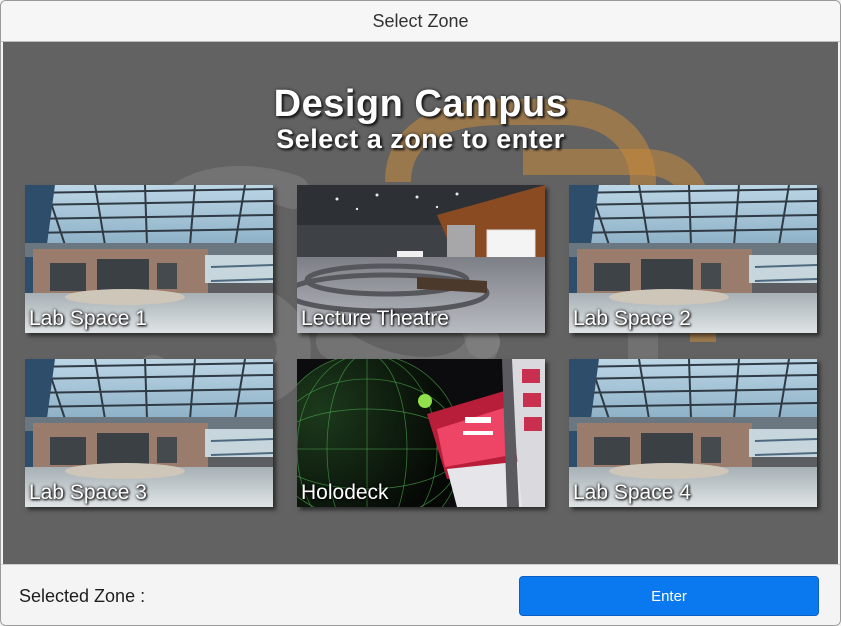  Describe the element at coordinates (420, 104) in the screenshot. I see `page-title: Design Campus` at that location.